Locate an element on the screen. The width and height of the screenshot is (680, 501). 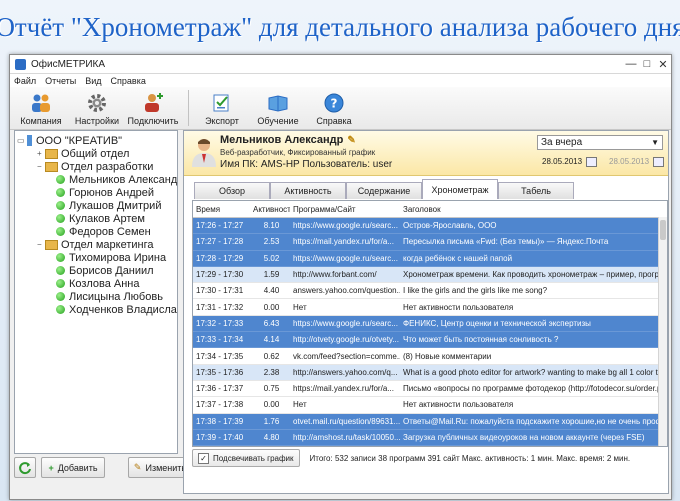
toolbar-divider is located at coordinates (188, 108).